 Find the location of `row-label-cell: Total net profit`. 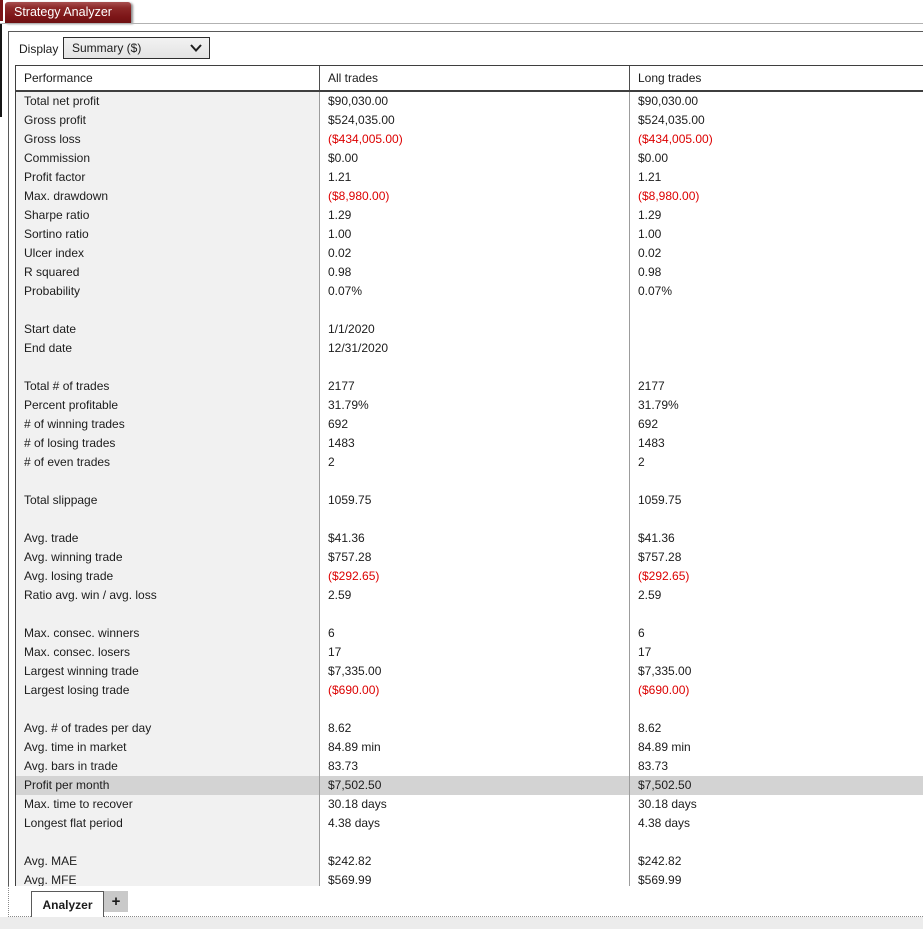

row-label-cell: Total net profit is located at coordinates (168, 101).